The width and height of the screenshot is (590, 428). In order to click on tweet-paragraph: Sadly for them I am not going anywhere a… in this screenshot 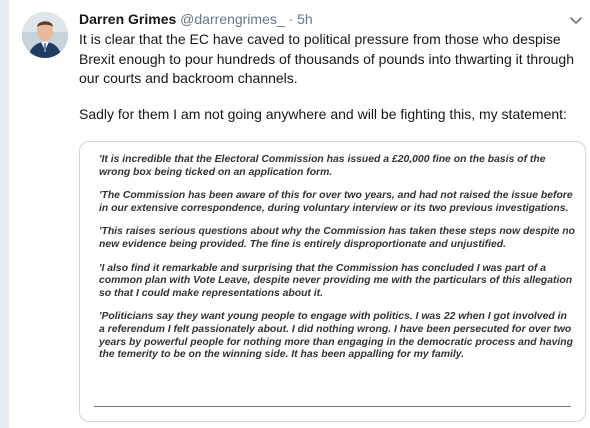, I will do `click(323, 113)`.